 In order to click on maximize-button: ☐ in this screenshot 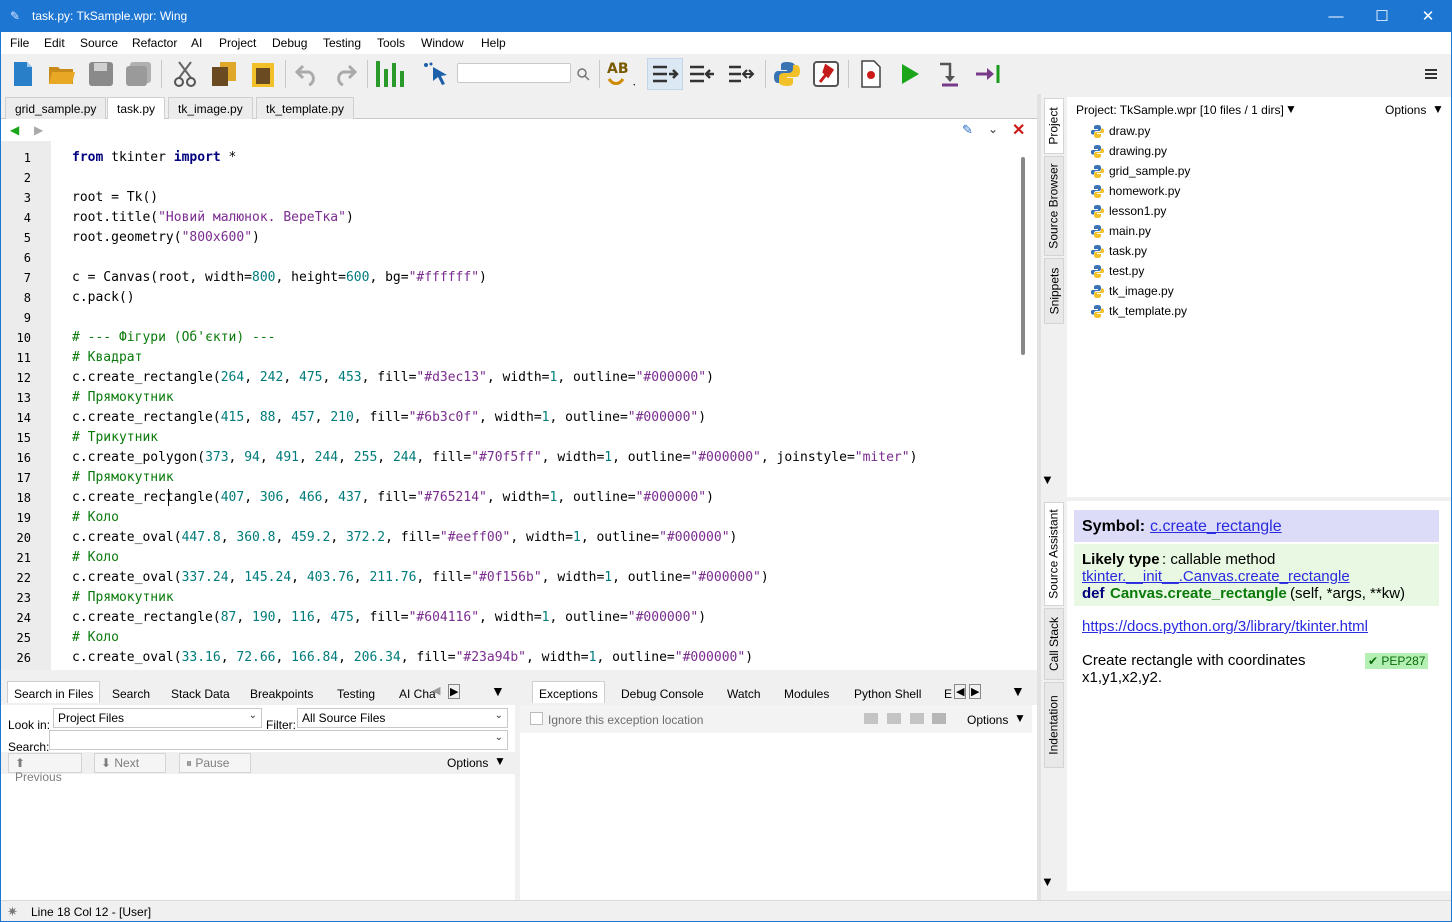, I will do `click(1382, 16)`.